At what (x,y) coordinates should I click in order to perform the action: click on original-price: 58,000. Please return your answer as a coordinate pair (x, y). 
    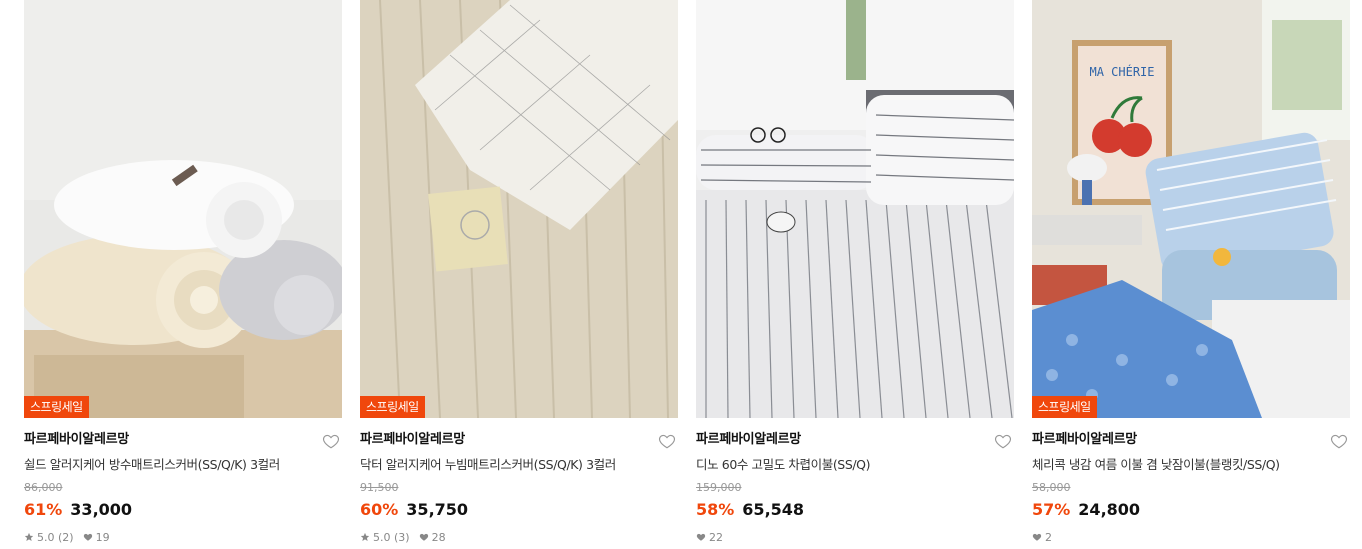
    Looking at the image, I should click on (1051, 487).